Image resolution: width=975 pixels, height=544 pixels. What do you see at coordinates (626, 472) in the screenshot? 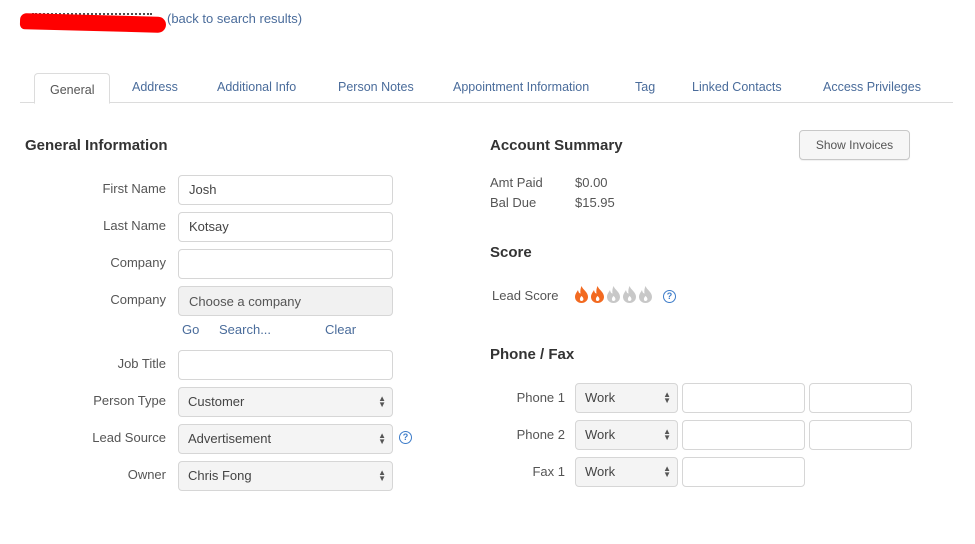
I see `fax-1-type-select: Work ▲ ▼` at bounding box center [626, 472].